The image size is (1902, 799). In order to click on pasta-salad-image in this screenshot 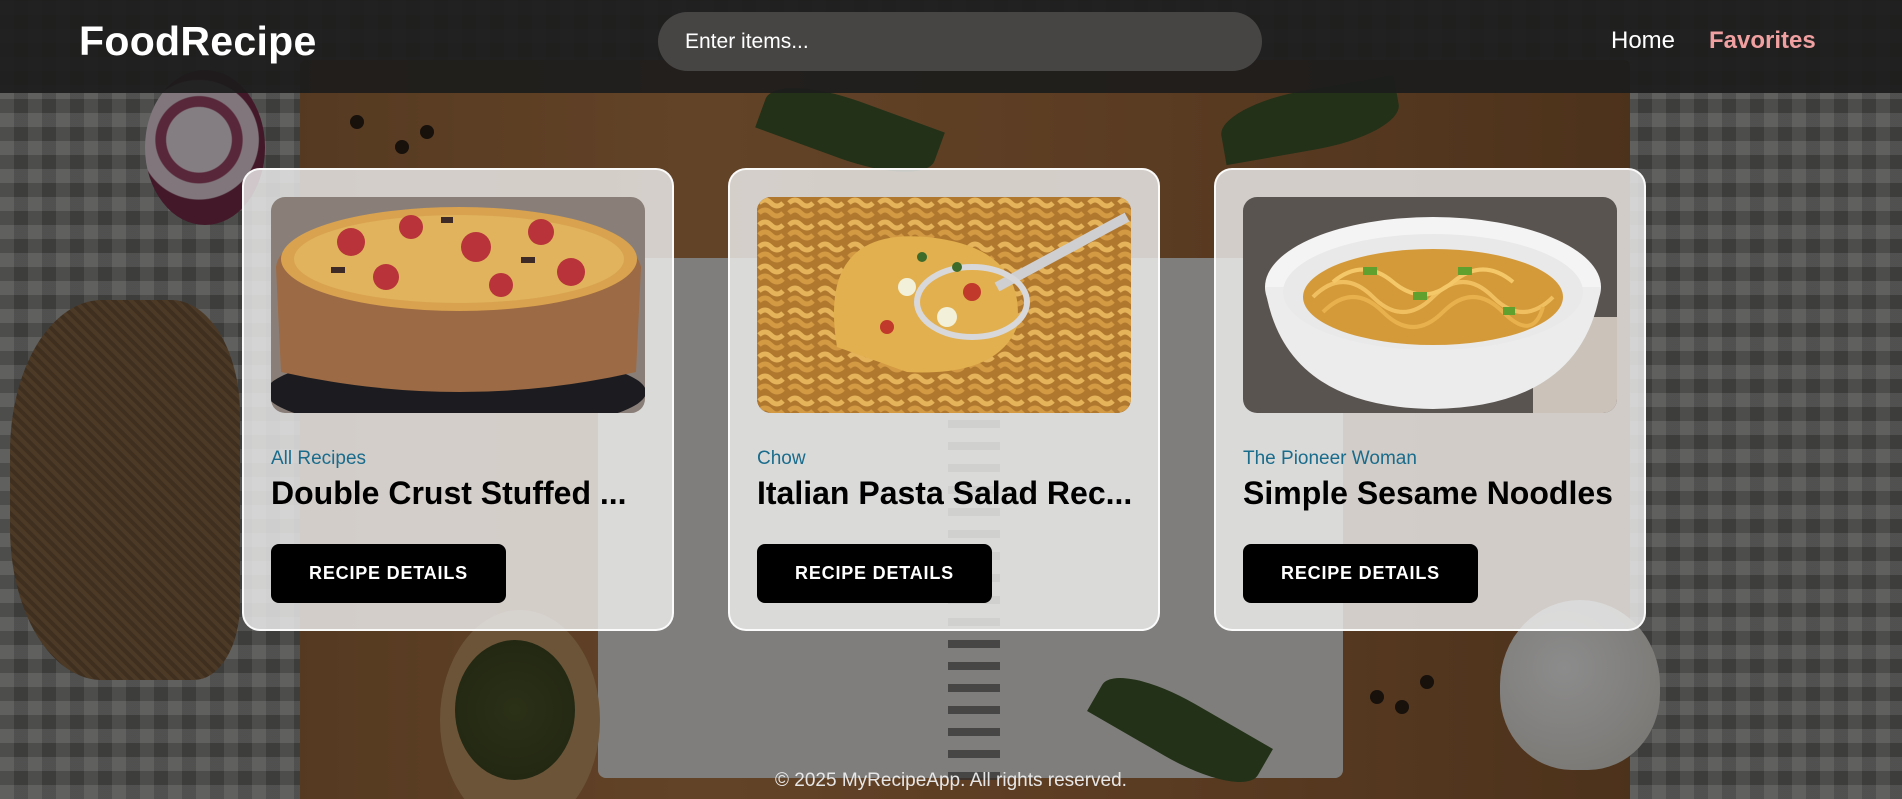, I will do `click(944, 305)`.